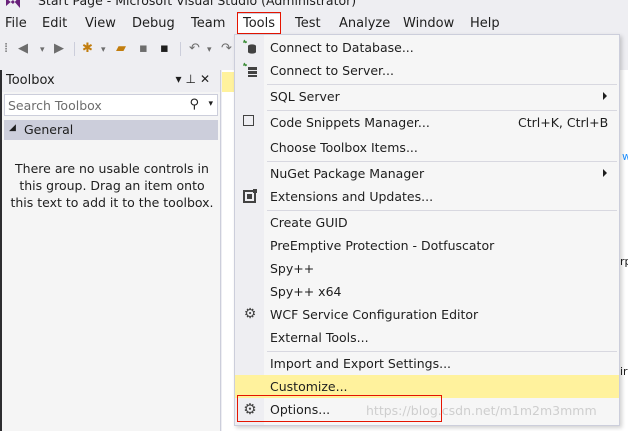  Describe the element at coordinates (208, 24) in the screenshot. I see `menu-team: Team` at that location.